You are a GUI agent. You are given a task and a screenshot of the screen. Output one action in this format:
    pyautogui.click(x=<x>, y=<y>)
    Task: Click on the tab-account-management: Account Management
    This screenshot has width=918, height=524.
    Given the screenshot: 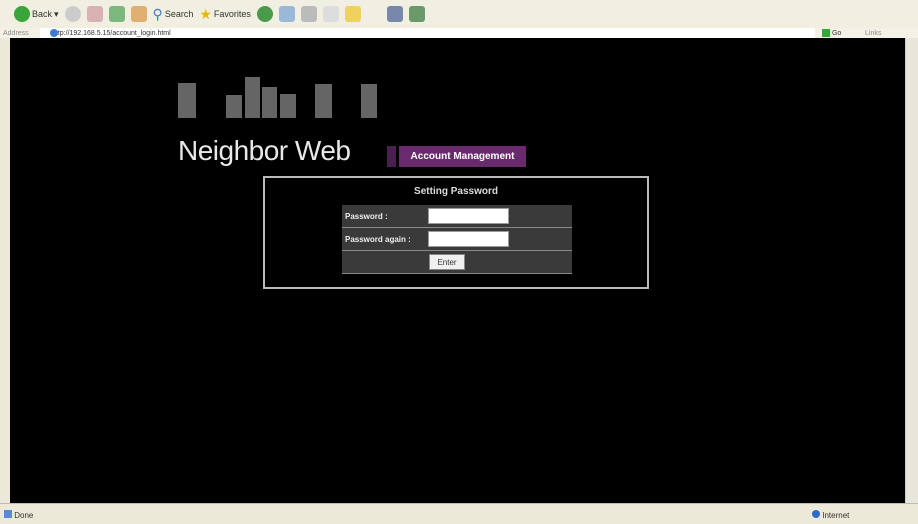 What is the action you would take?
    pyautogui.click(x=462, y=156)
    